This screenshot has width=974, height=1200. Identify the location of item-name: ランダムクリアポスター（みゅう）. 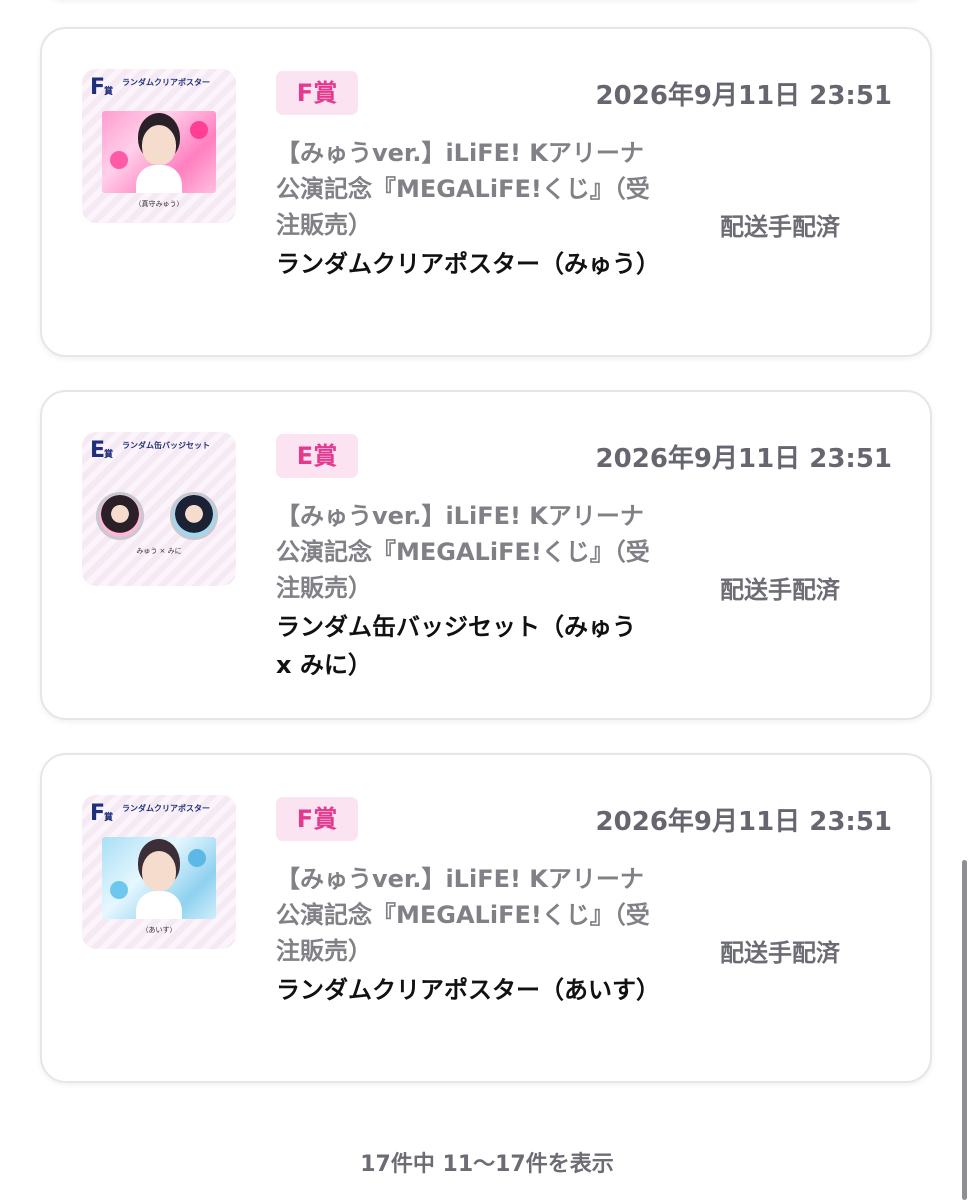
(468, 264).